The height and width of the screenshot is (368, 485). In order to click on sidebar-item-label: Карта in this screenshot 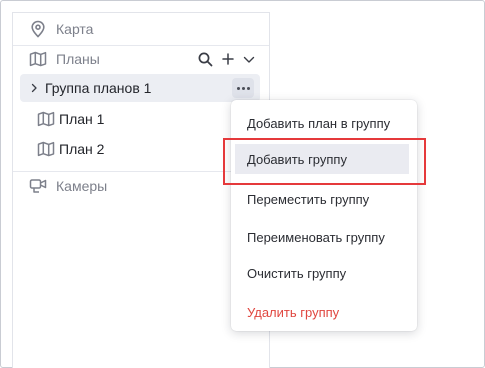, I will do `click(75, 29)`.